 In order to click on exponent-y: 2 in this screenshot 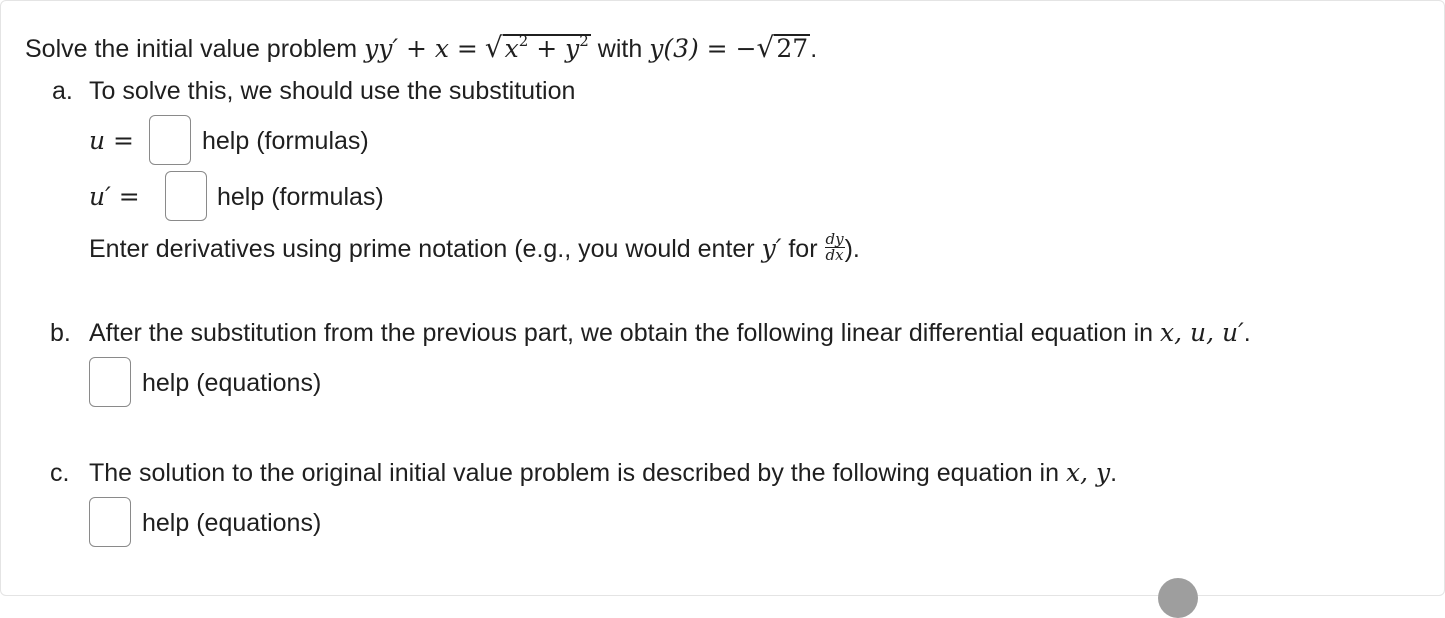, I will do `click(584, 41)`.